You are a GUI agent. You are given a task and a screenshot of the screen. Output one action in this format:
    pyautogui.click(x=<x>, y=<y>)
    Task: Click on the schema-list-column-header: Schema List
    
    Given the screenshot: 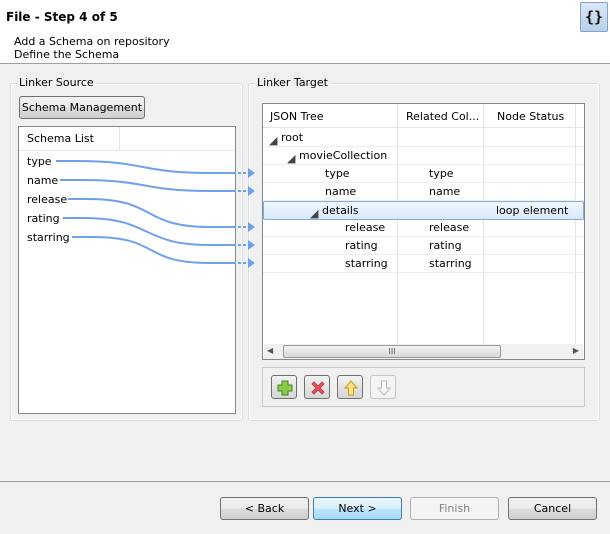 What is the action you would take?
    pyautogui.click(x=69, y=138)
    